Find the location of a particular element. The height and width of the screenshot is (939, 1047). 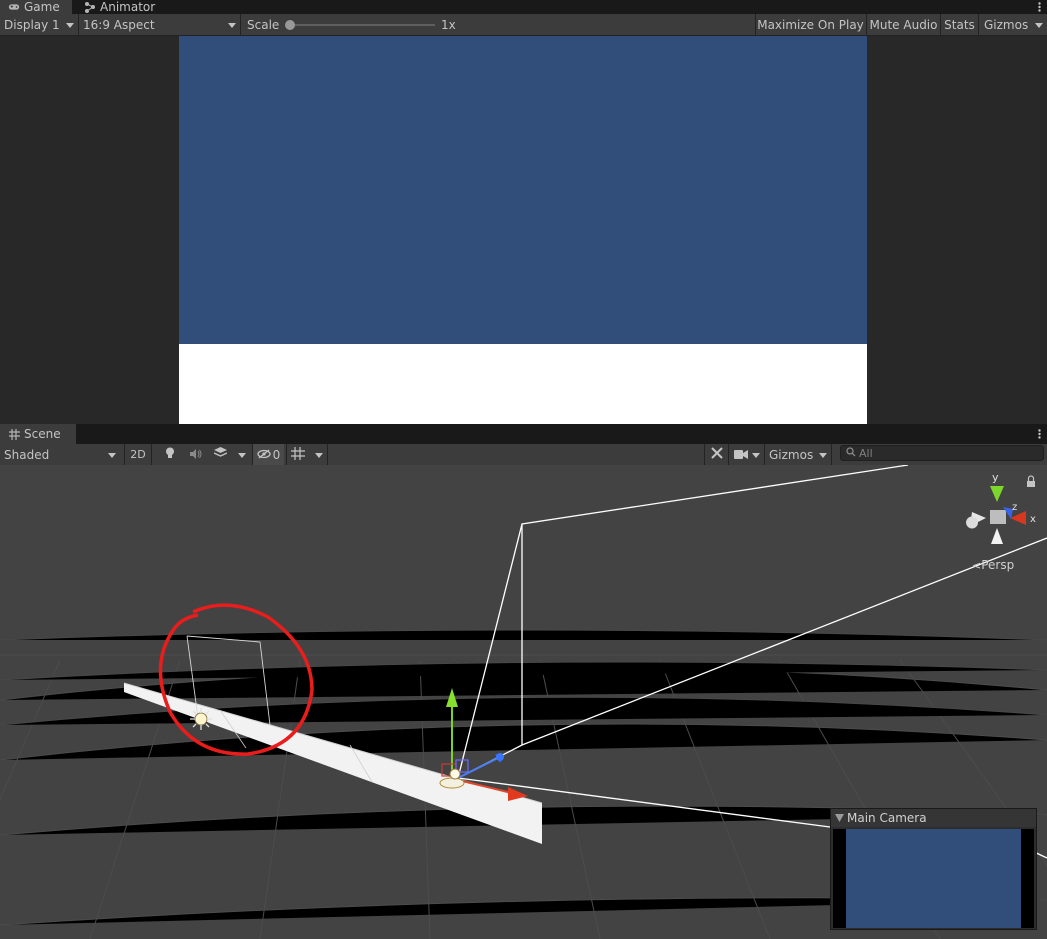

lightbulb-icon is located at coordinates (170, 454).